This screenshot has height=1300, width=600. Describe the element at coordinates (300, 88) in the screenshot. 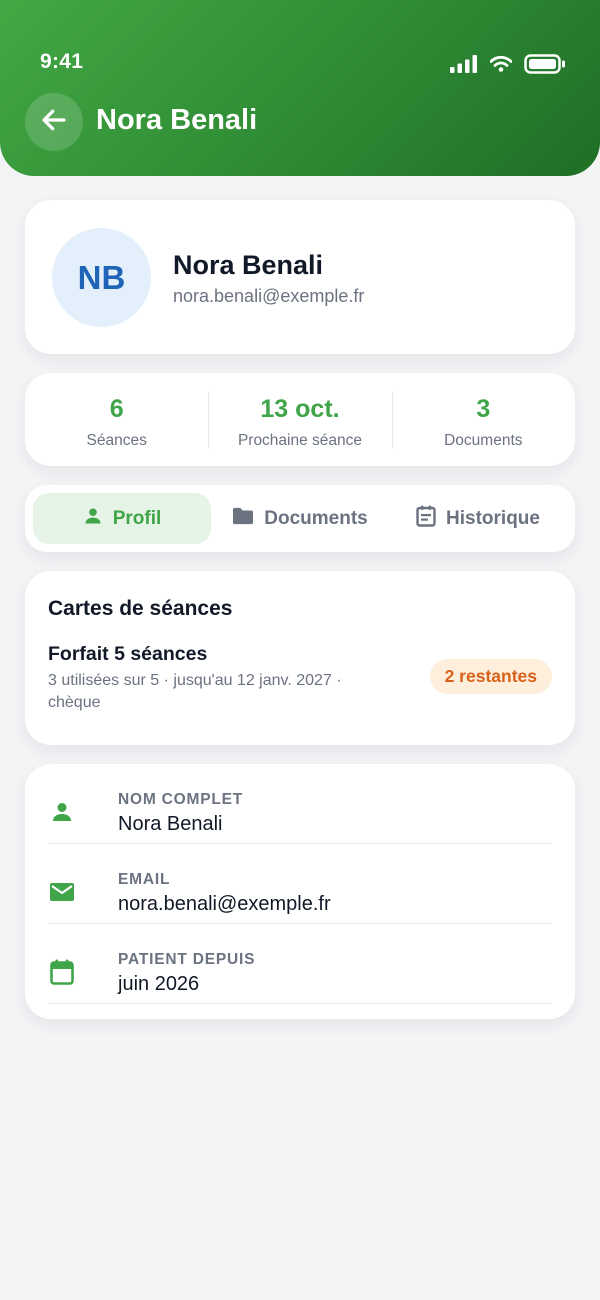

I see `header: 9:41 Nora Benali` at that location.